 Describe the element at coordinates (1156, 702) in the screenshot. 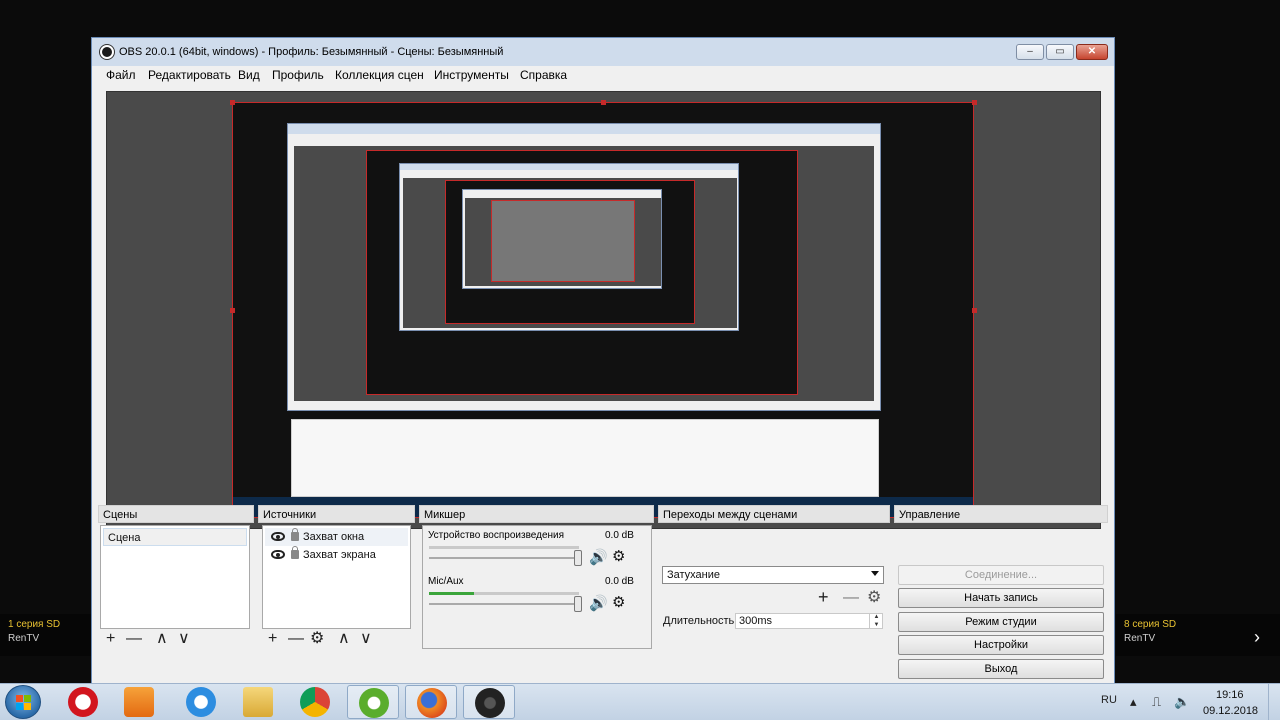

I see `network-icon: ⎍` at that location.